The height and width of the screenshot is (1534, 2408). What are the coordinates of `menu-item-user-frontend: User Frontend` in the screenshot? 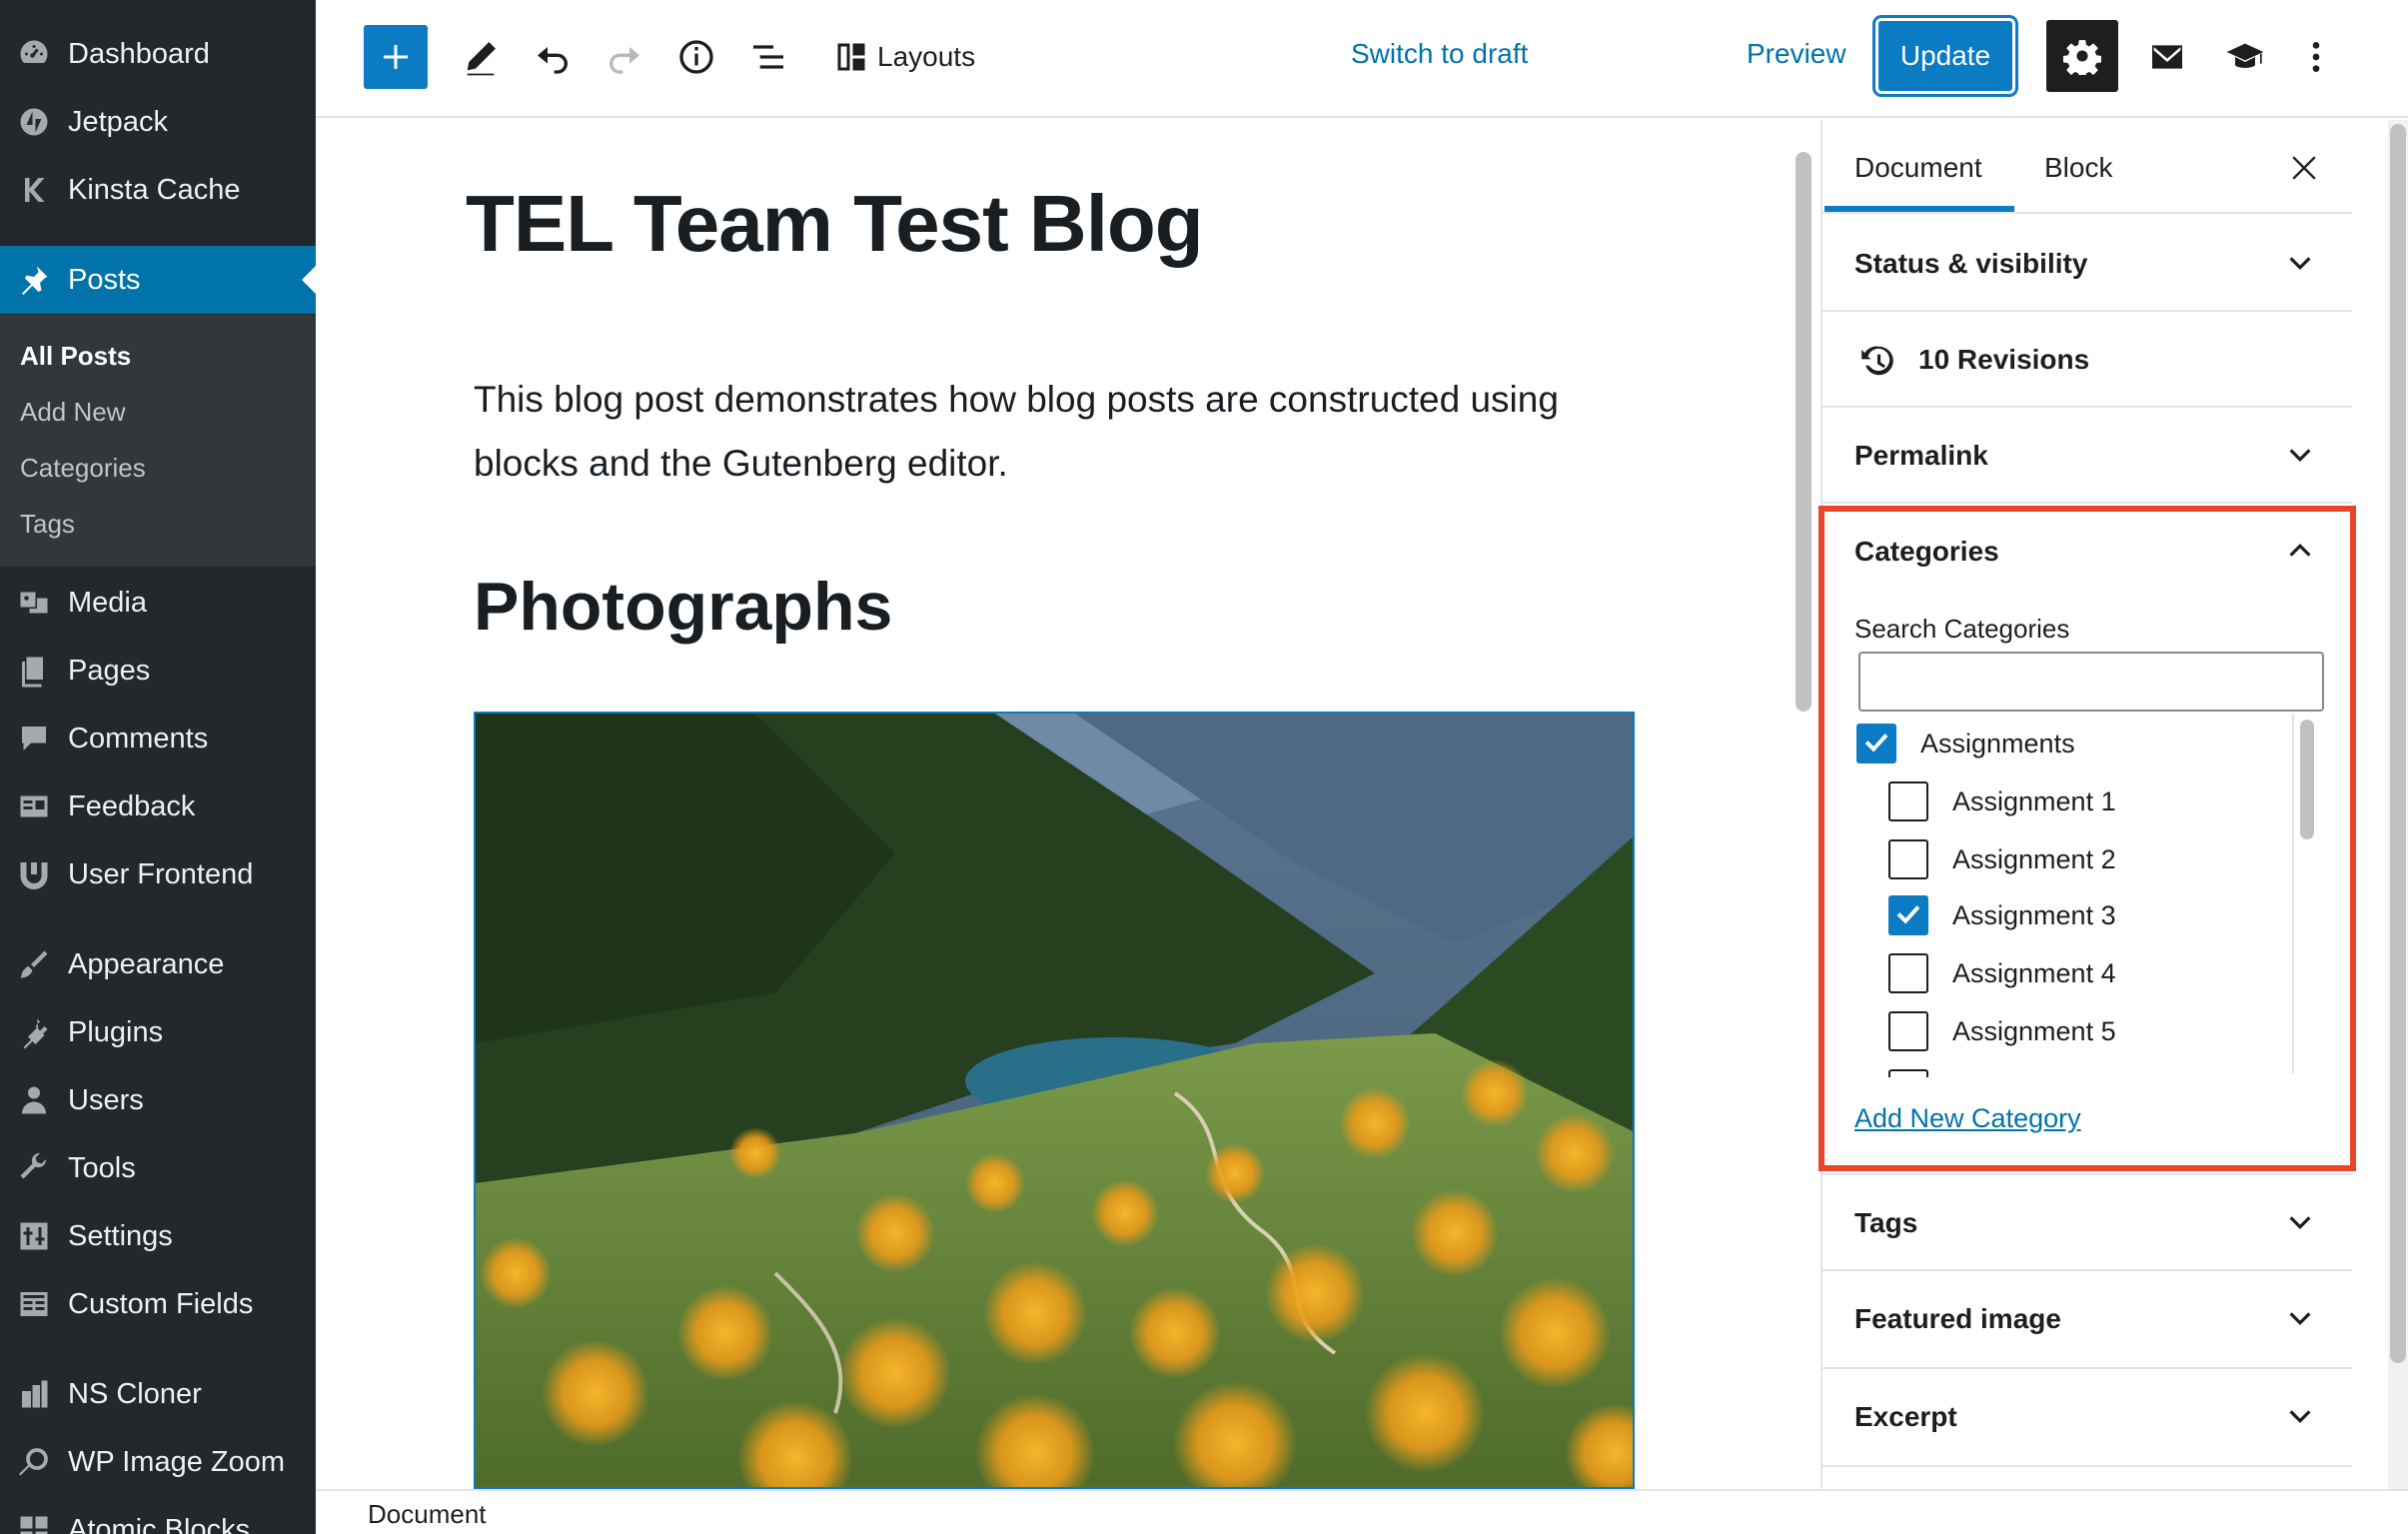 It's located at (158, 874).